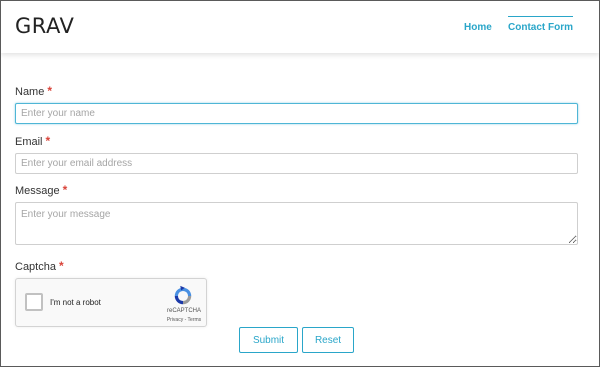 The height and width of the screenshot is (367, 600). I want to click on message-label-text: Message, so click(37, 191).